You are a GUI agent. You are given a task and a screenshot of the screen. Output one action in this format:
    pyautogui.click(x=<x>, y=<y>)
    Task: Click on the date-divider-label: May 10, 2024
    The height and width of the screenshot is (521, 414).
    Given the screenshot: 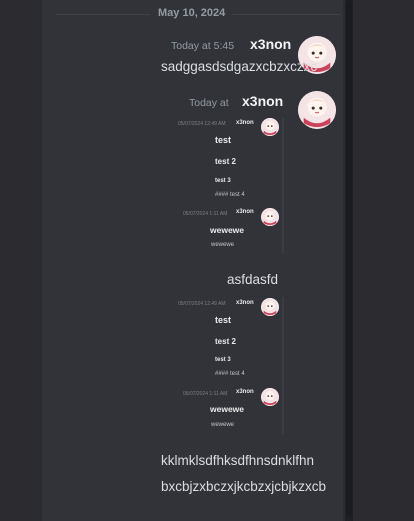 What is the action you would take?
    pyautogui.click(x=192, y=13)
    